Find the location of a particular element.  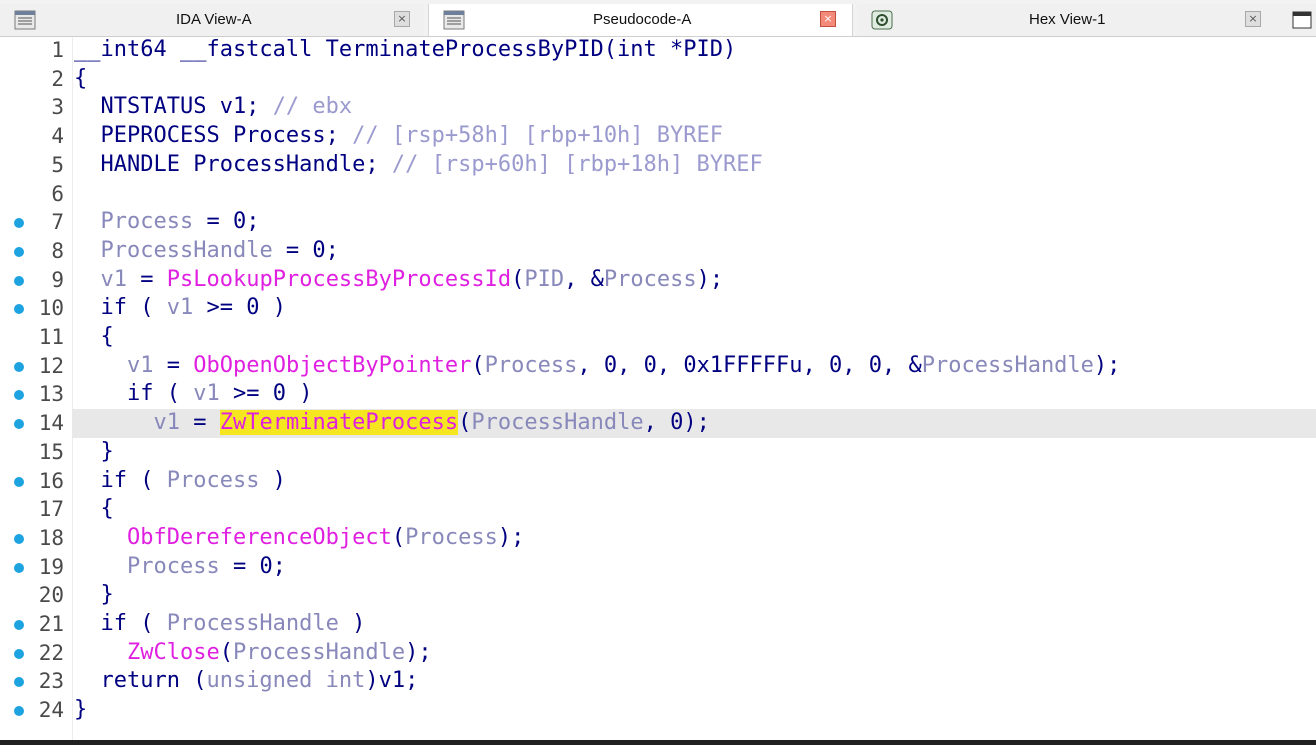

code-token: PEPROCESS Process; is located at coordinates (213, 135).